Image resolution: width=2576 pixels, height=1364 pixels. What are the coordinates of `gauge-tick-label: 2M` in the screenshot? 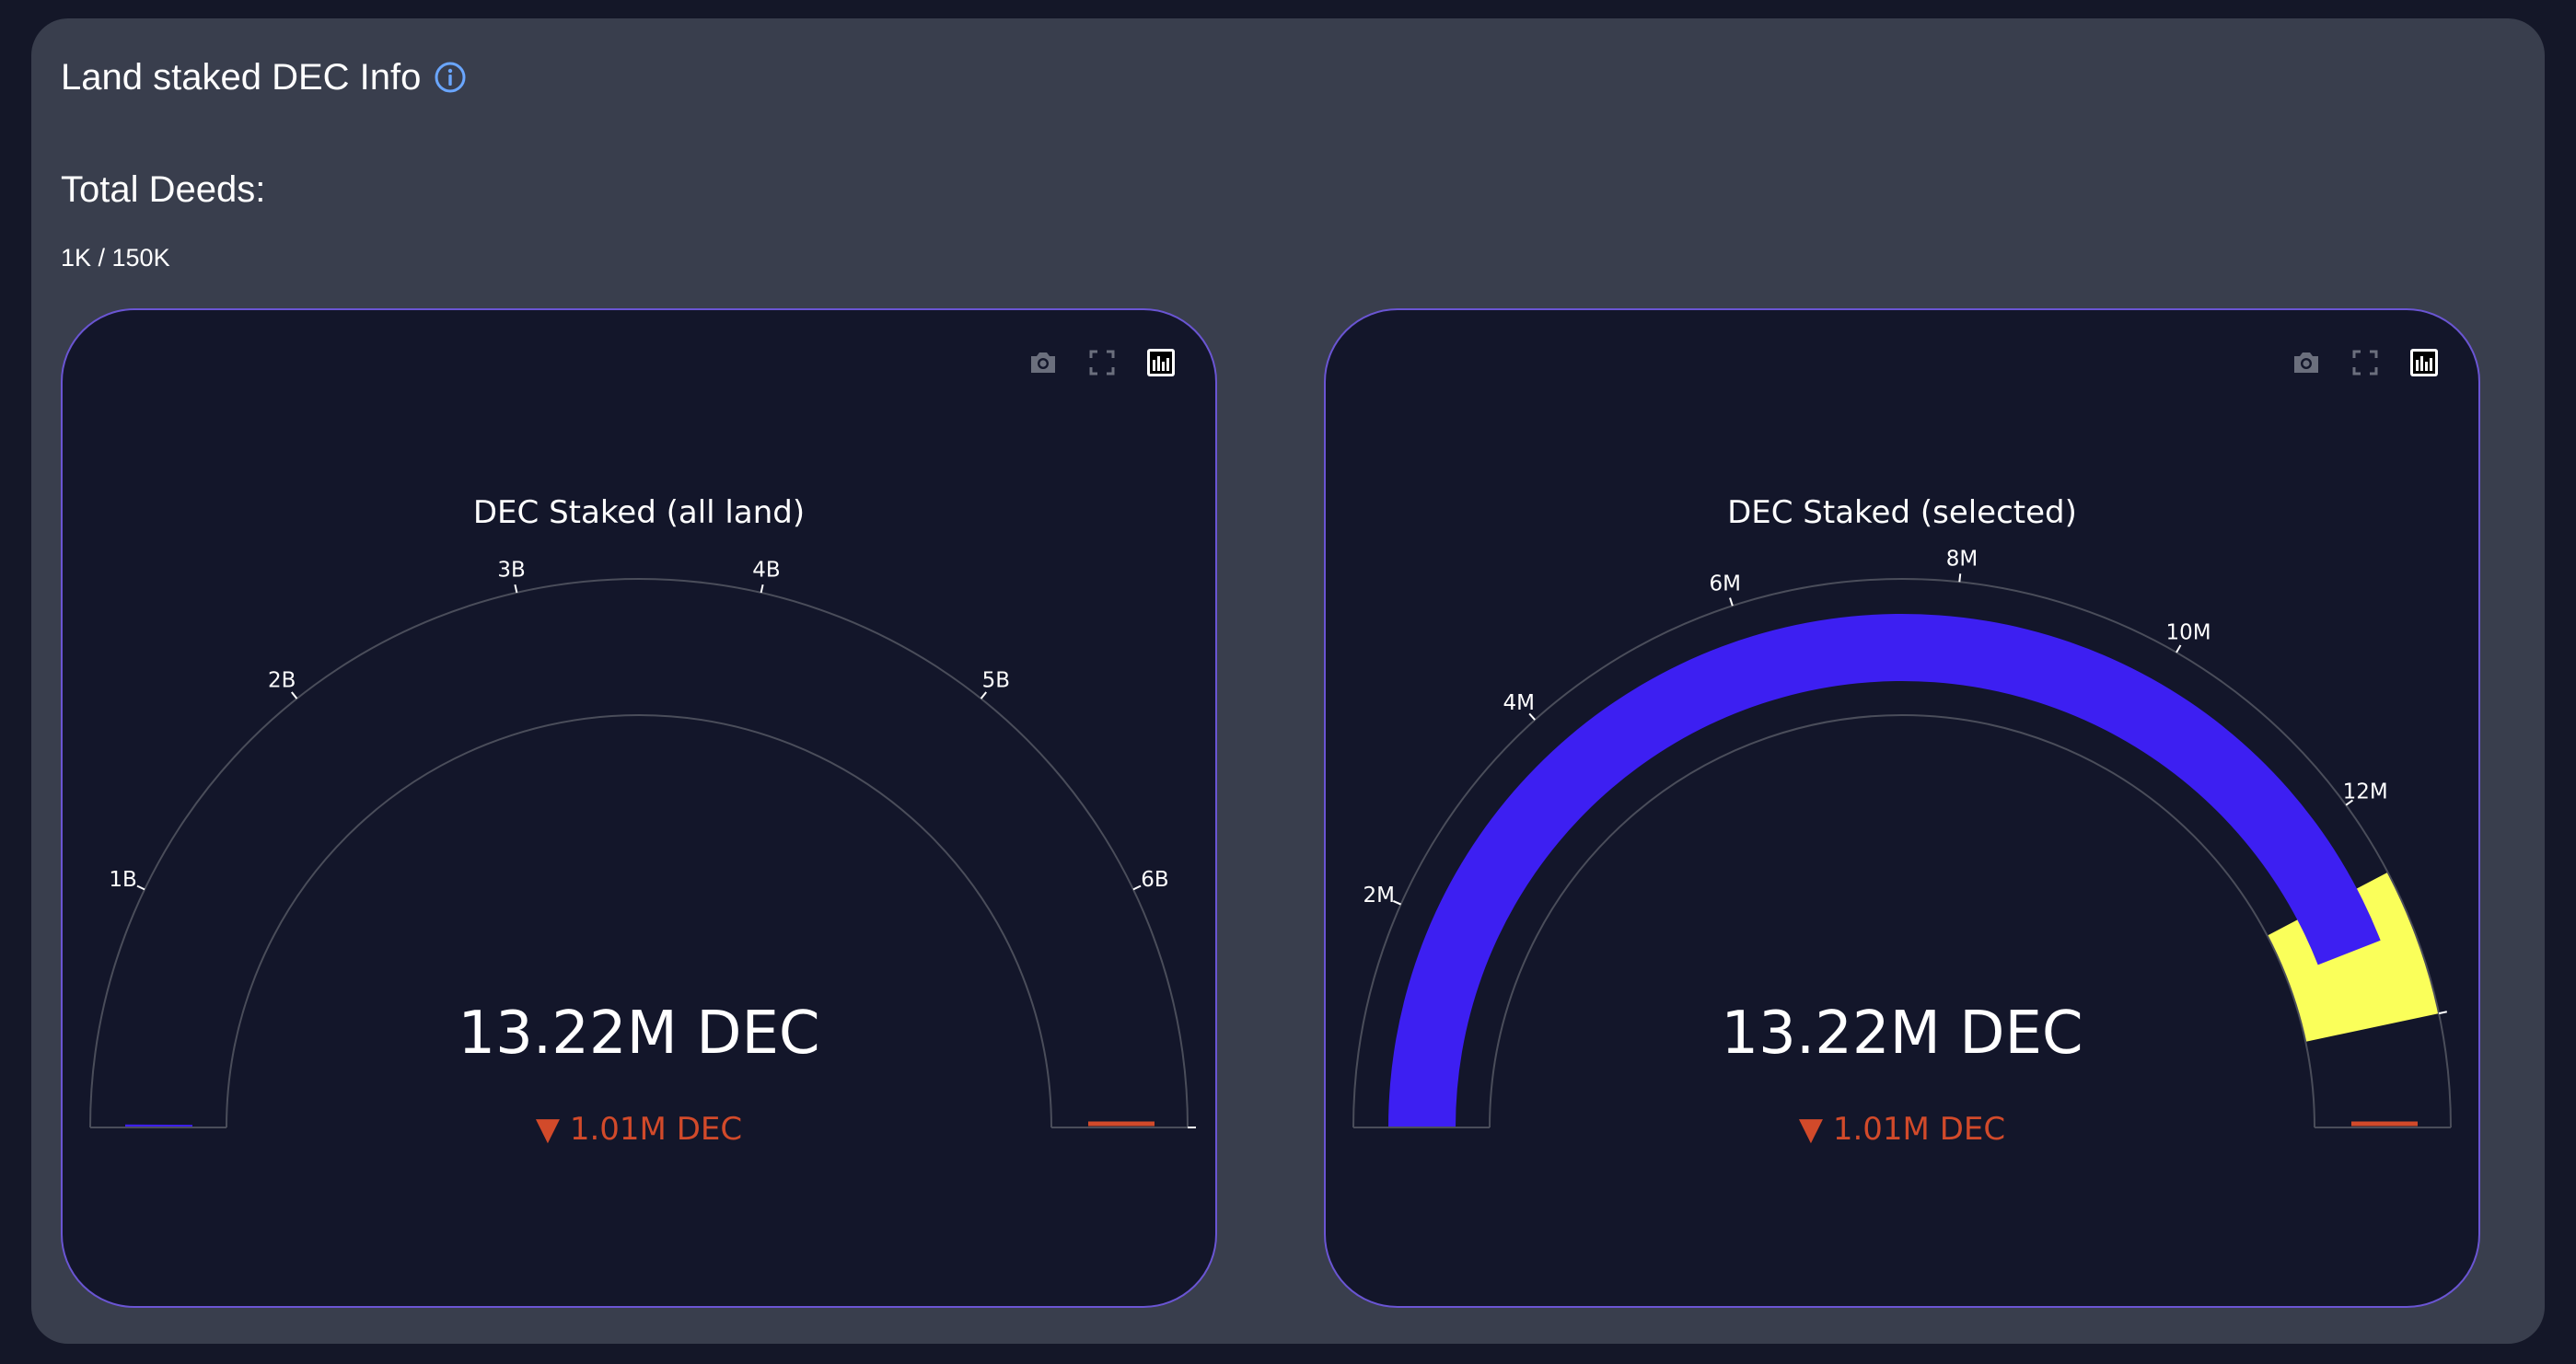 It's located at (1379, 895).